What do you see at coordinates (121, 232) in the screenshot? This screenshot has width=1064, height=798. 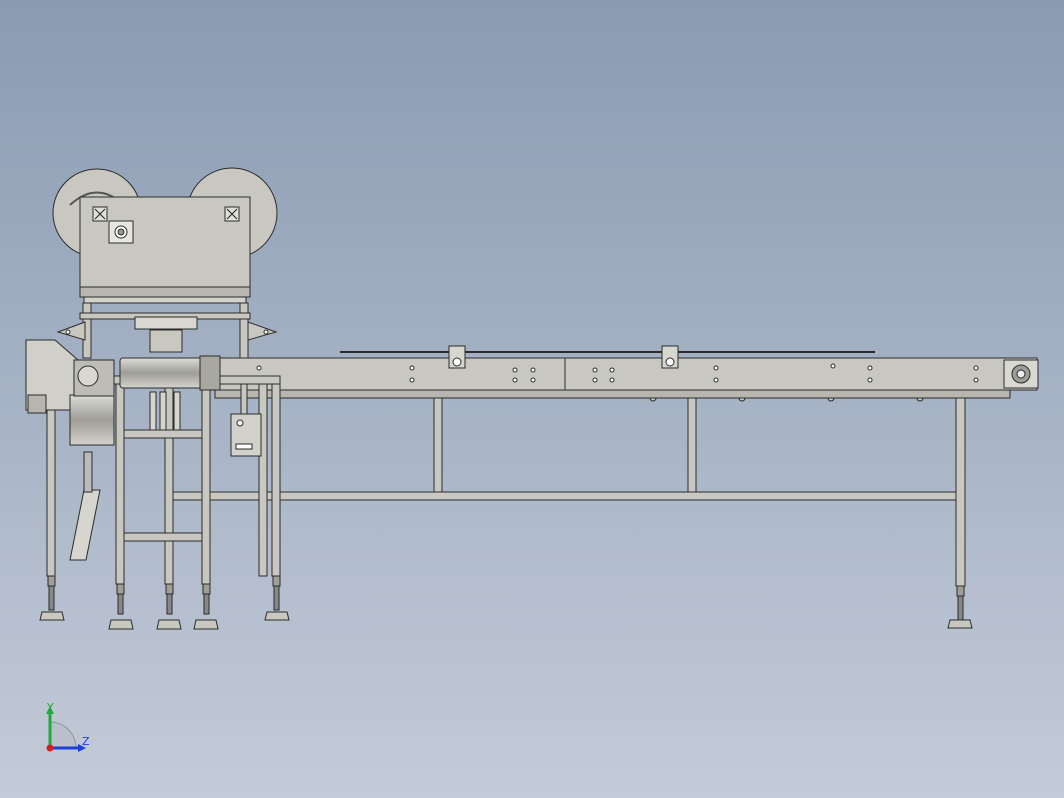 I see `sensor-box` at bounding box center [121, 232].